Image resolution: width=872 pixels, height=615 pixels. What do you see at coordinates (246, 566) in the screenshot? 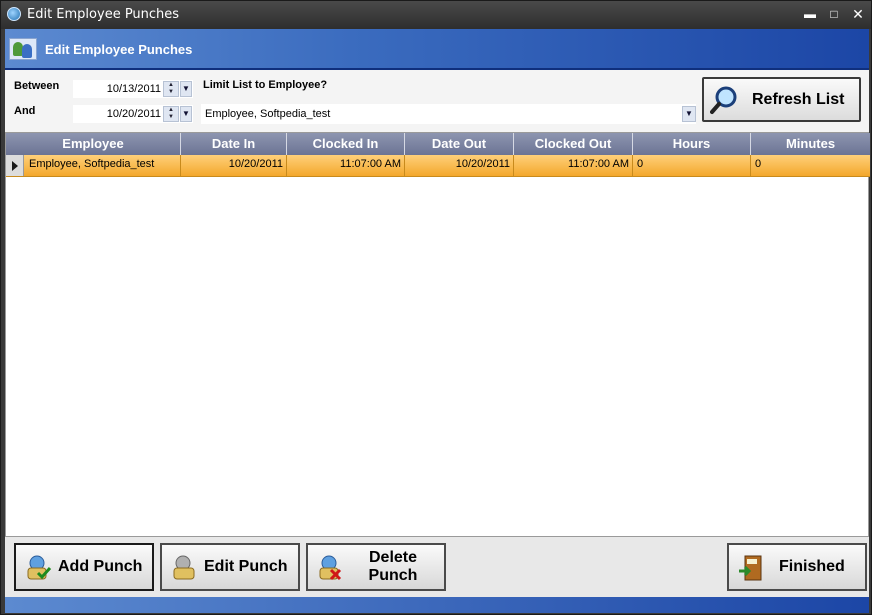
I see `edit-punch-label: Edit Punch` at bounding box center [246, 566].